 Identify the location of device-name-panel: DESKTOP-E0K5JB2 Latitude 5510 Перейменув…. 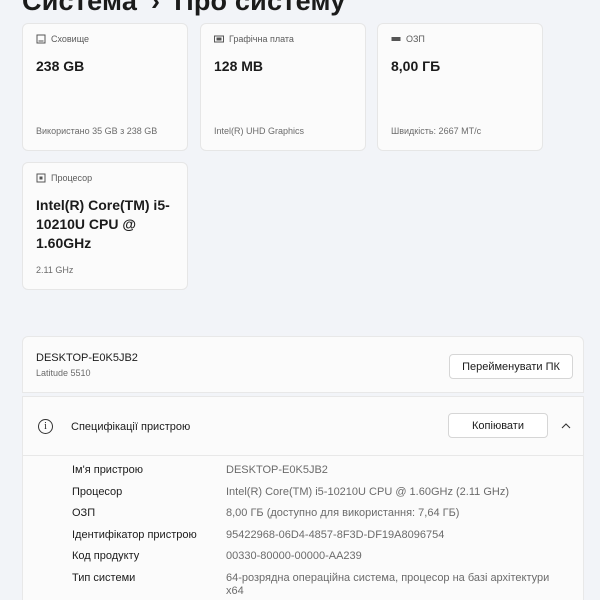
(303, 364).